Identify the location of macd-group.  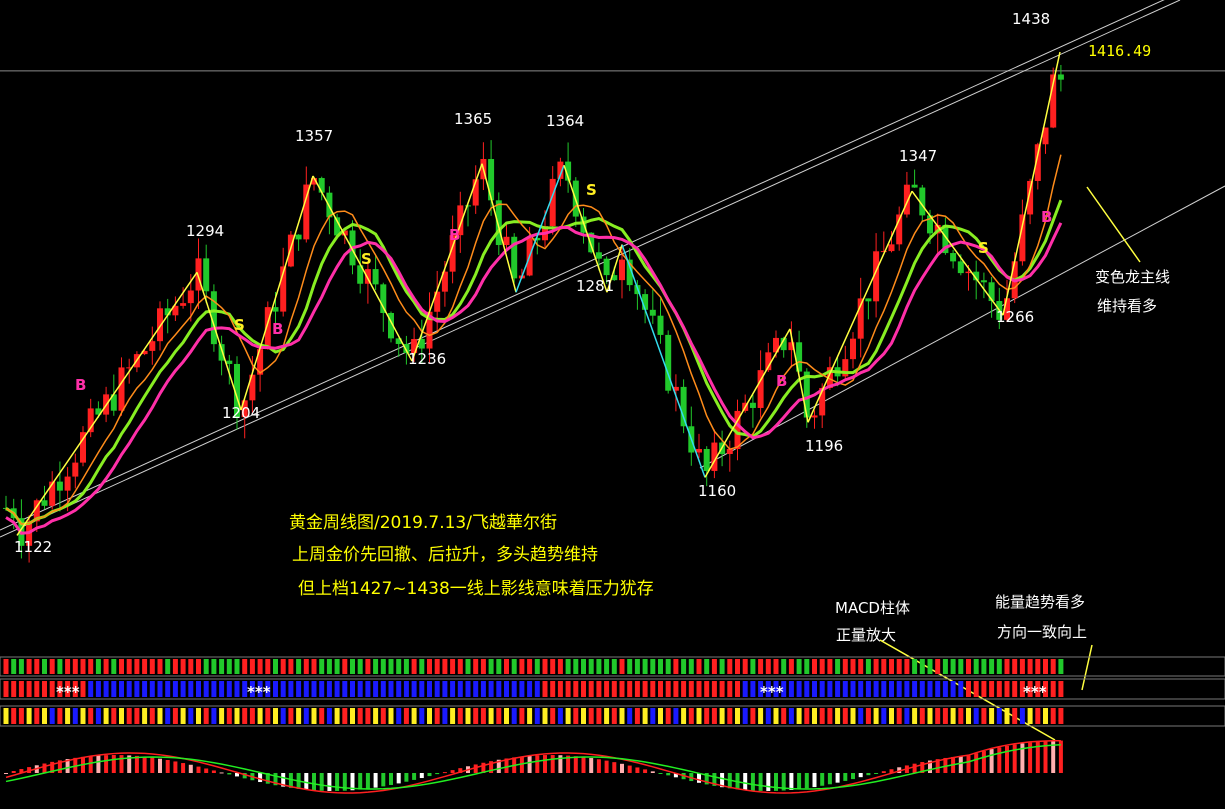
(533, 765).